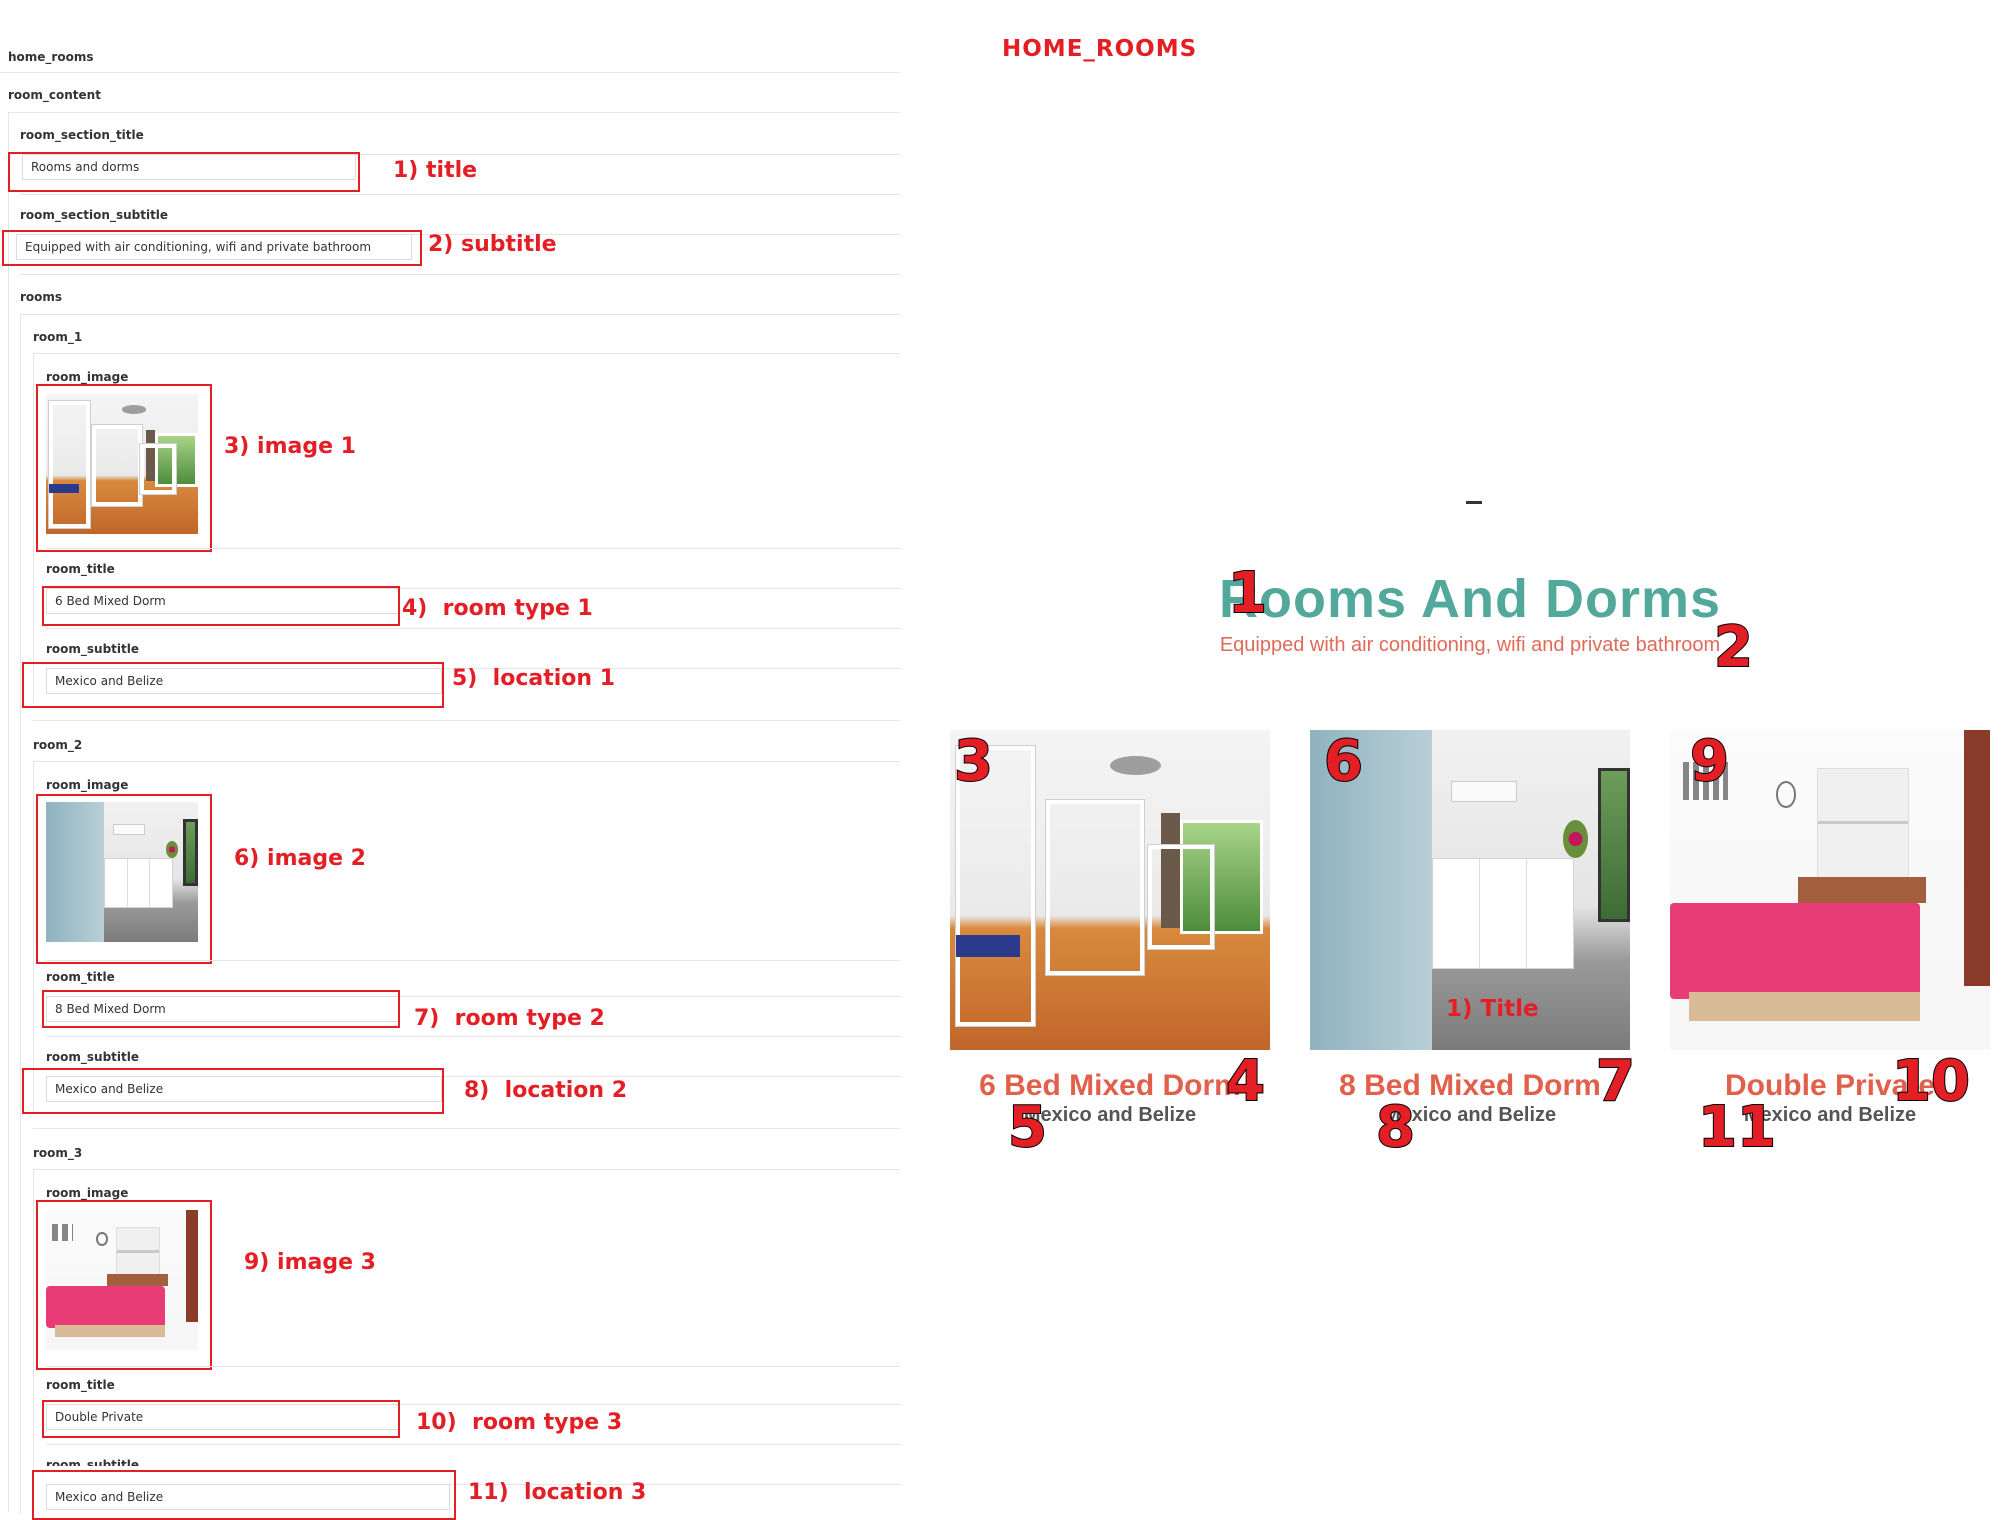  I want to click on field-label-room-2: room_2, so click(58, 745).